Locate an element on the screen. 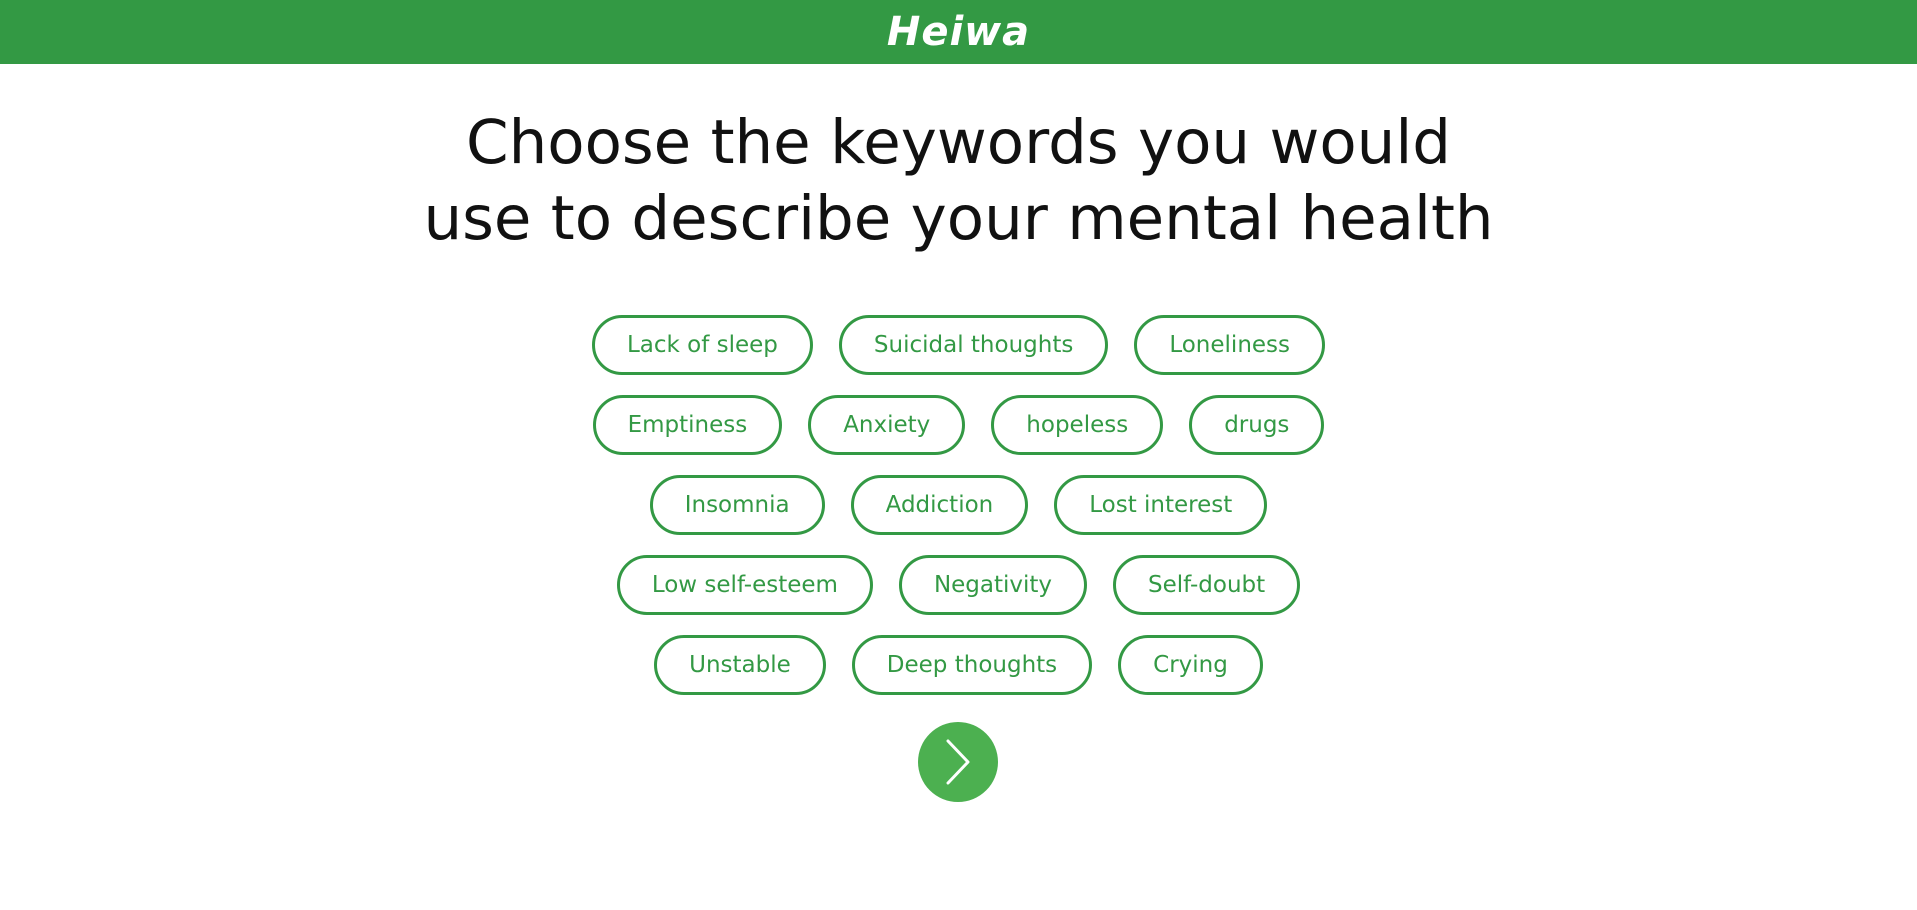 This screenshot has height=910, width=1917. chevron-right-icon is located at coordinates (958, 762).